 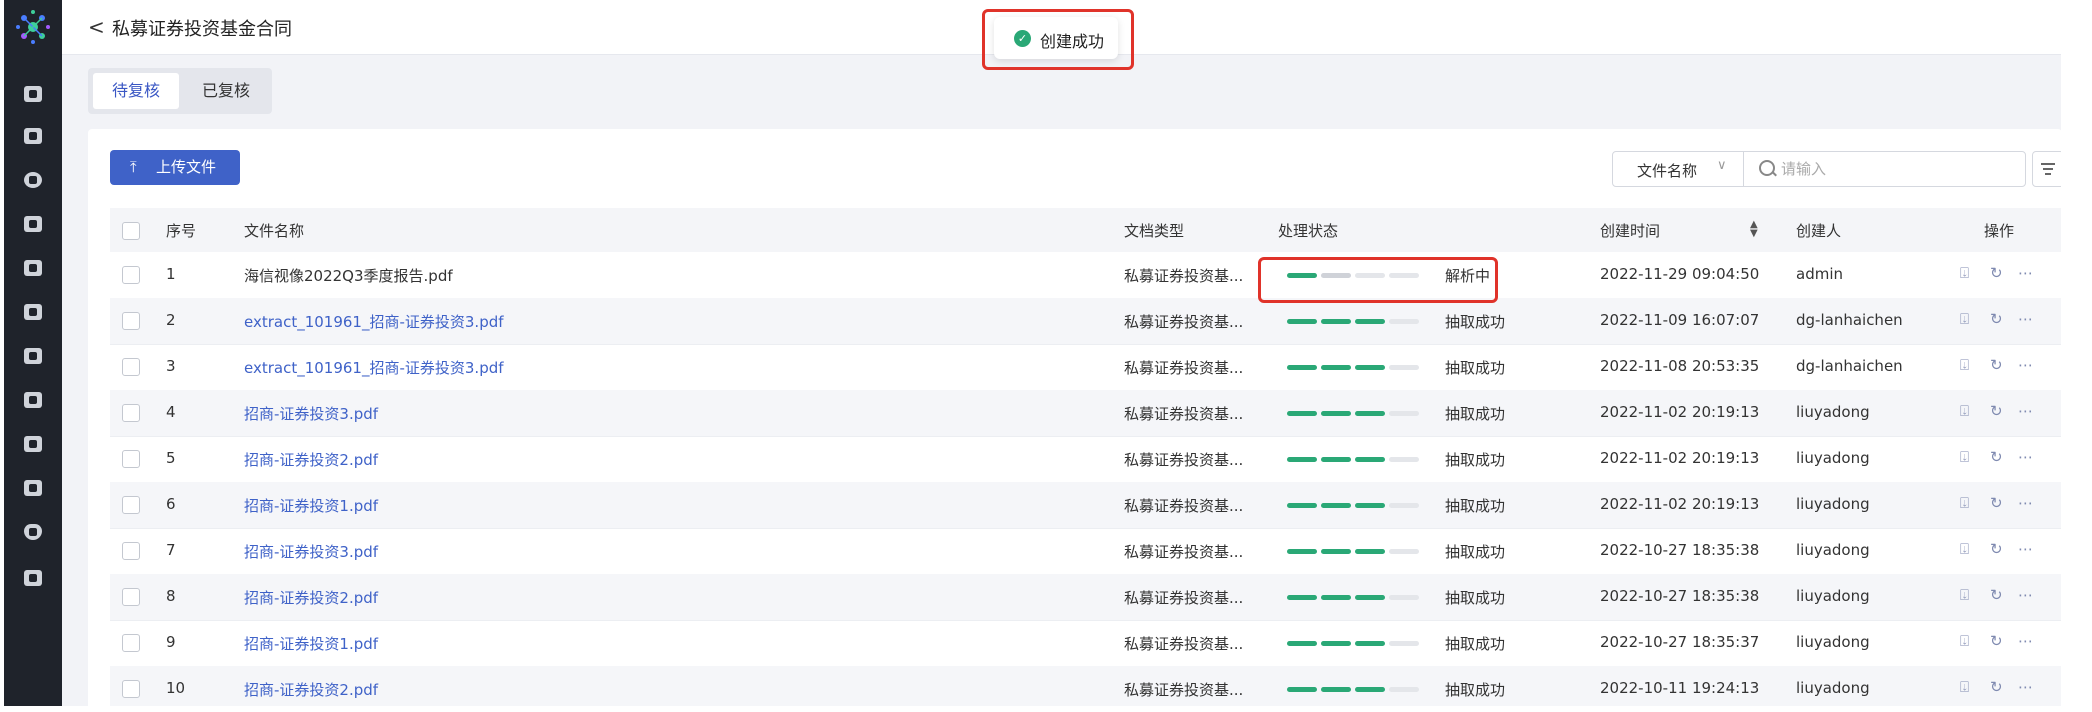 What do you see at coordinates (33, 27) in the screenshot?
I see `app-logo` at bounding box center [33, 27].